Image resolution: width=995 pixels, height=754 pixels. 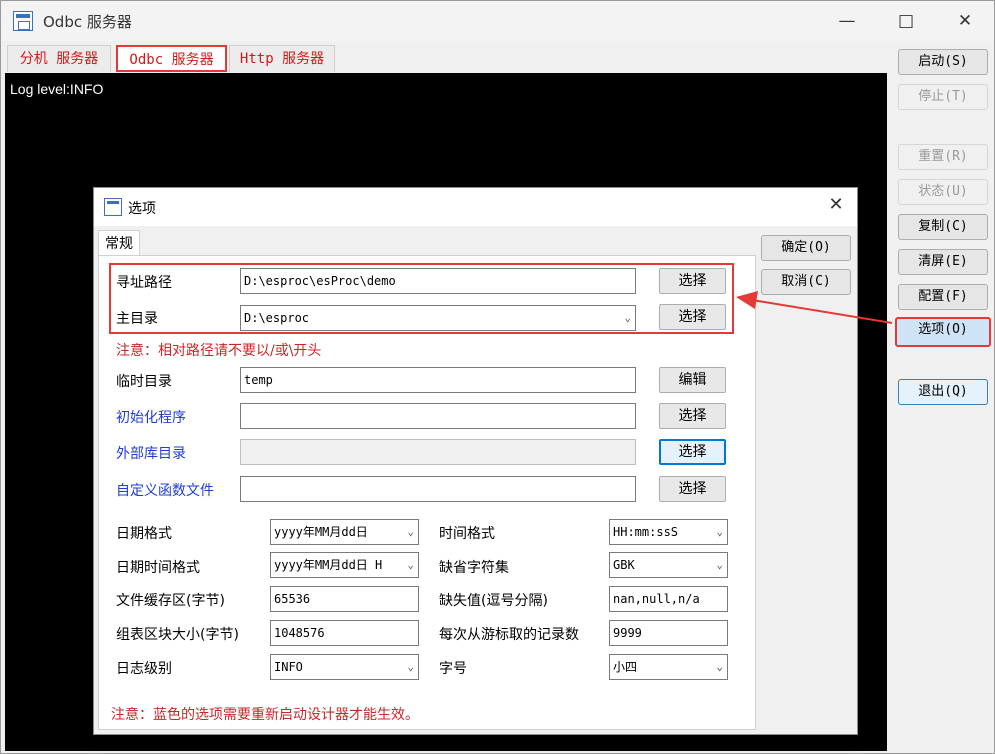 I want to click on log-text: Log level:INFO, so click(x=57, y=89).